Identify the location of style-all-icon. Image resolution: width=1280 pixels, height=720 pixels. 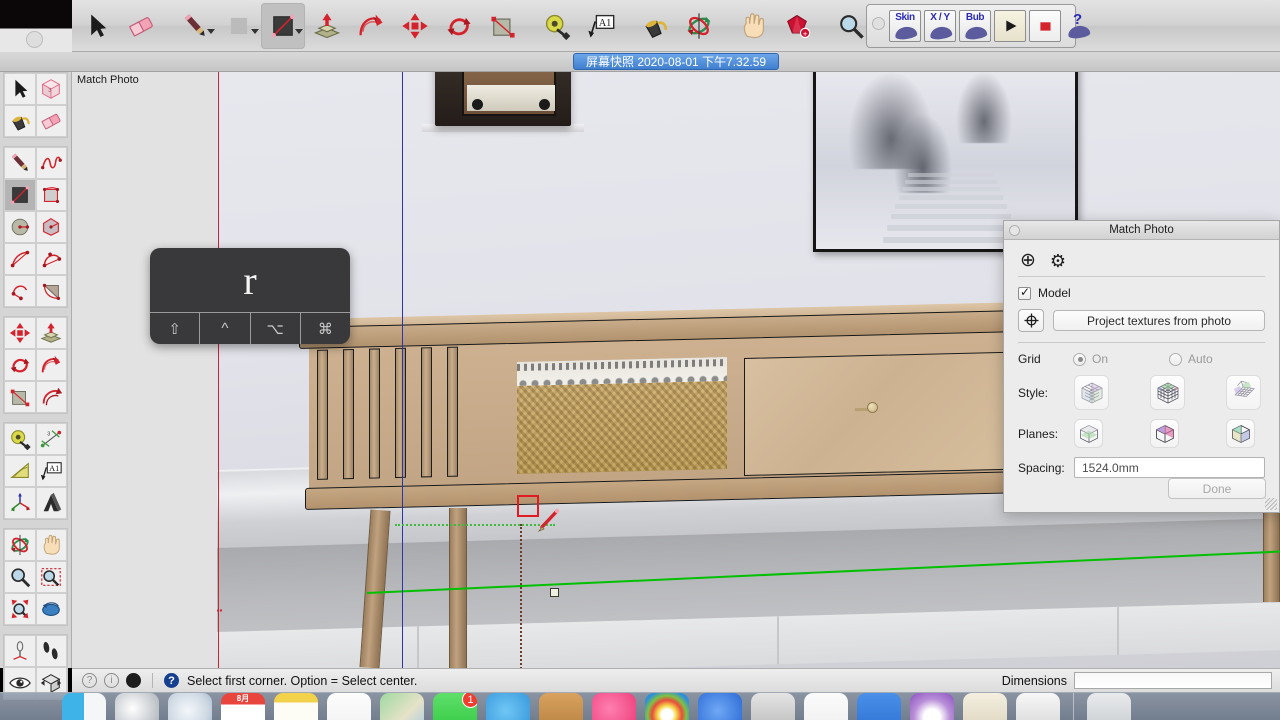
(1091, 392).